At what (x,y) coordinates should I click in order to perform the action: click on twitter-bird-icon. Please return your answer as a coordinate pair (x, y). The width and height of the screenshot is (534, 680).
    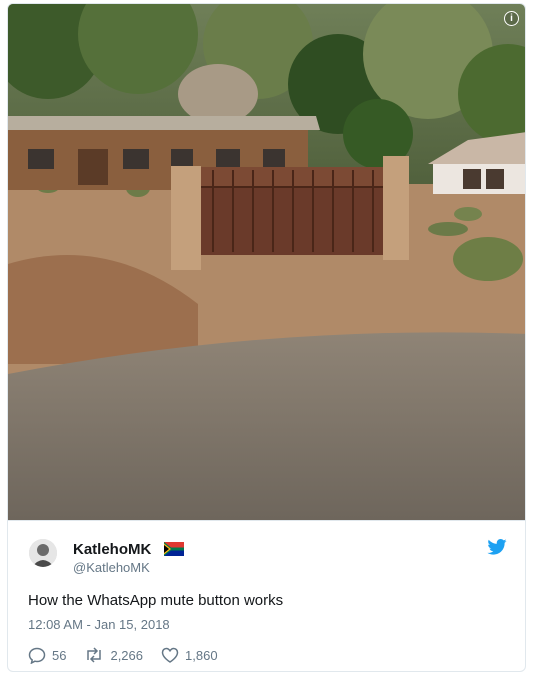
    Looking at the image, I should click on (497, 547).